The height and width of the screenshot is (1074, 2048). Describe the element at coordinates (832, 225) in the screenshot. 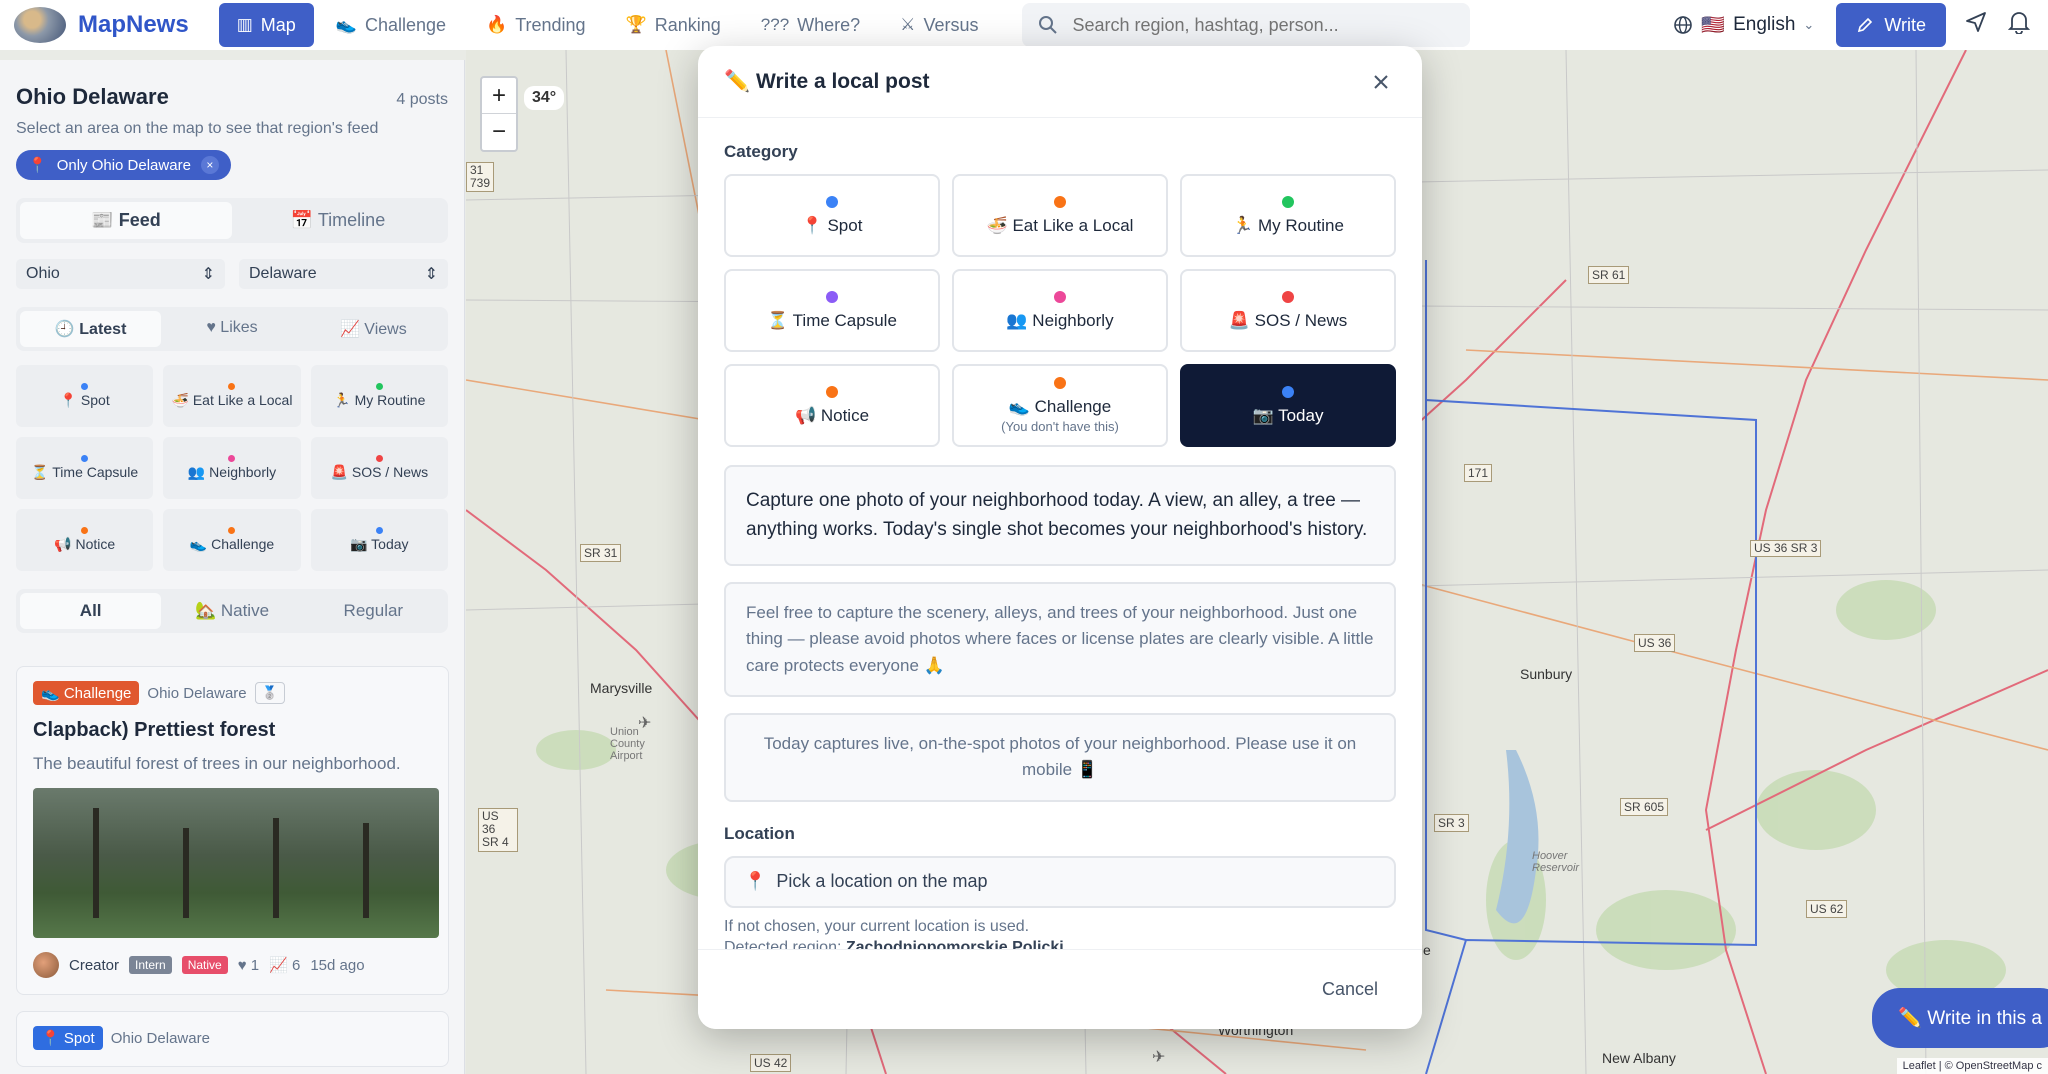

I see `category-option-label: 📍 Spot` at that location.